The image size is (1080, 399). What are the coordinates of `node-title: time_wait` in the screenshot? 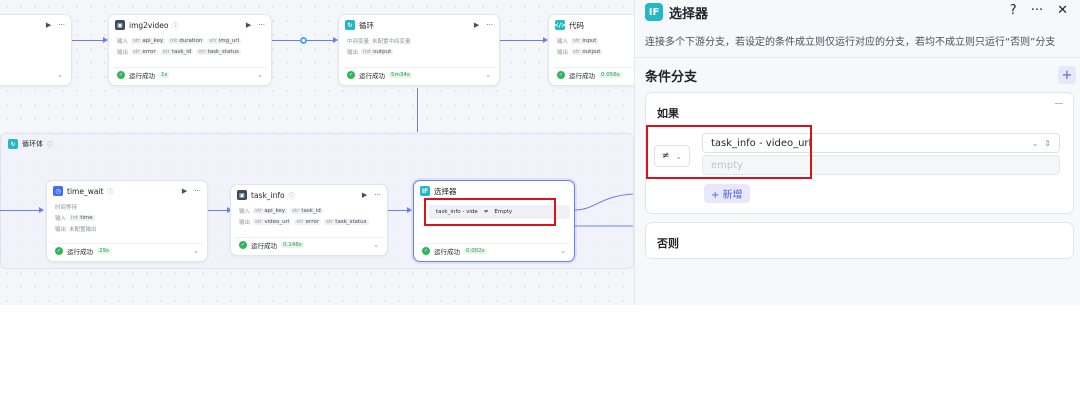 It's located at (85, 191).